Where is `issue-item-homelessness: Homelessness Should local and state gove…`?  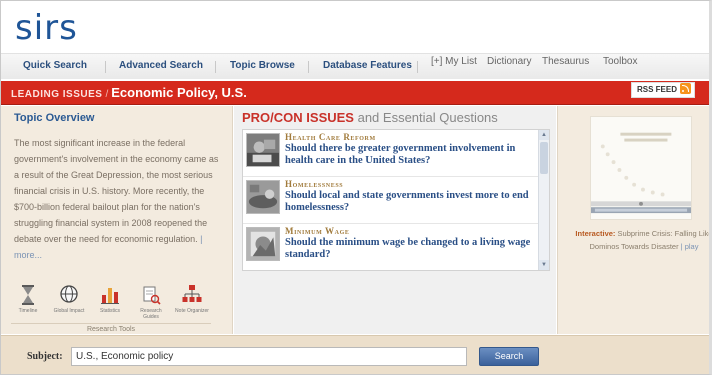 issue-item-homelessness: Homelessness Should local and state gove… is located at coordinates (391, 200).